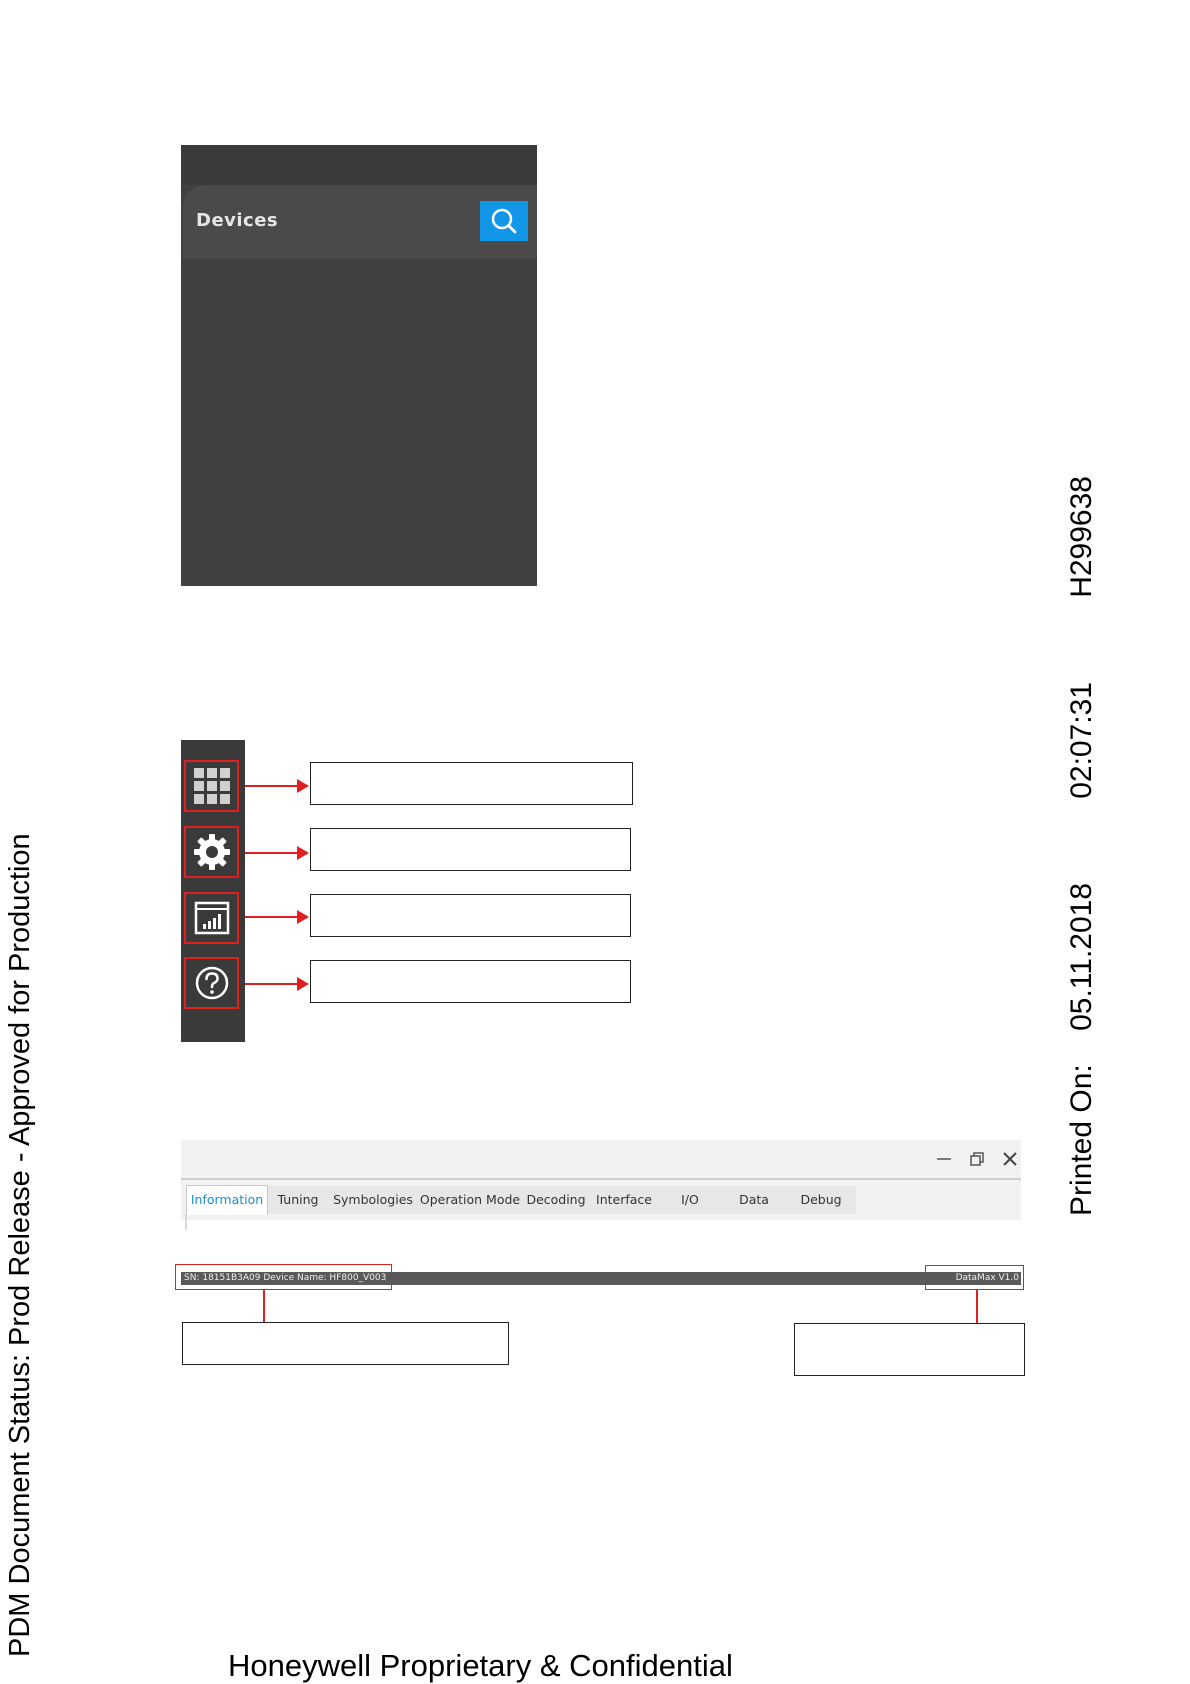 The width and height of the screenshot is (1190, 1684). Describe the element at coordinates (471, 783) in the screenshot. I see `callout-box-grid` at that location.